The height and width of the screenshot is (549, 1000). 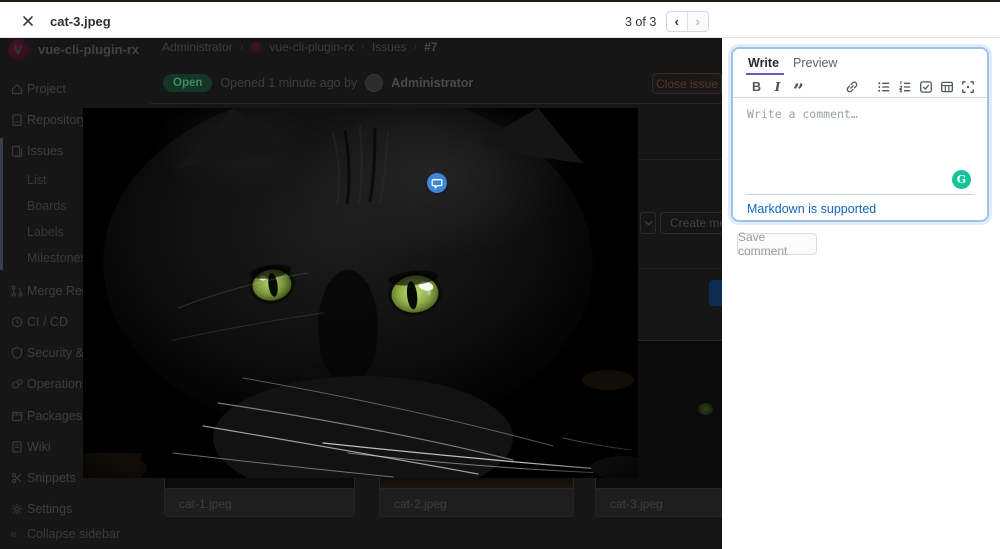 I want to click on thumbnail-footer: cat-1.jpeg, so click(x=259, y=502).